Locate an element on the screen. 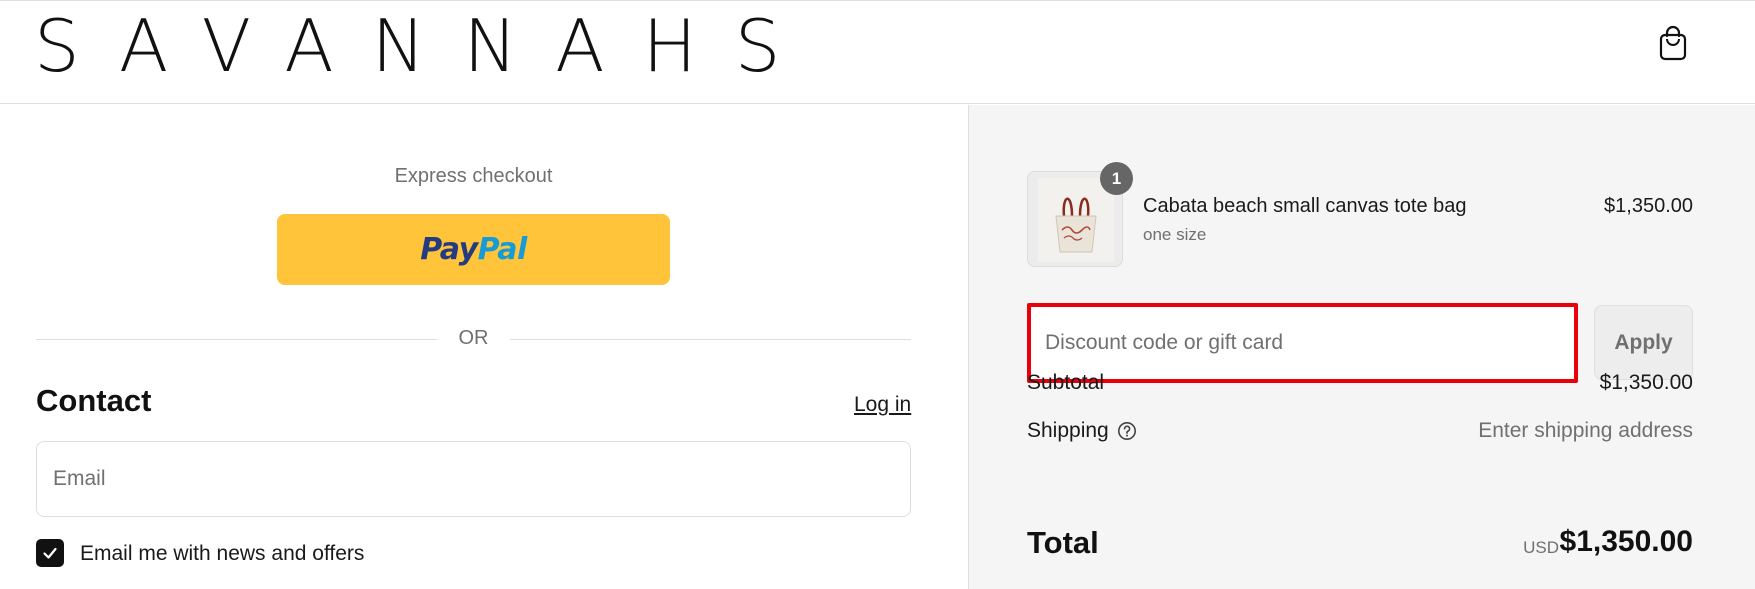 This screenshot has width=1755, height=589. express-checkout-label: Express checkout is located at coordinates (473, 176).